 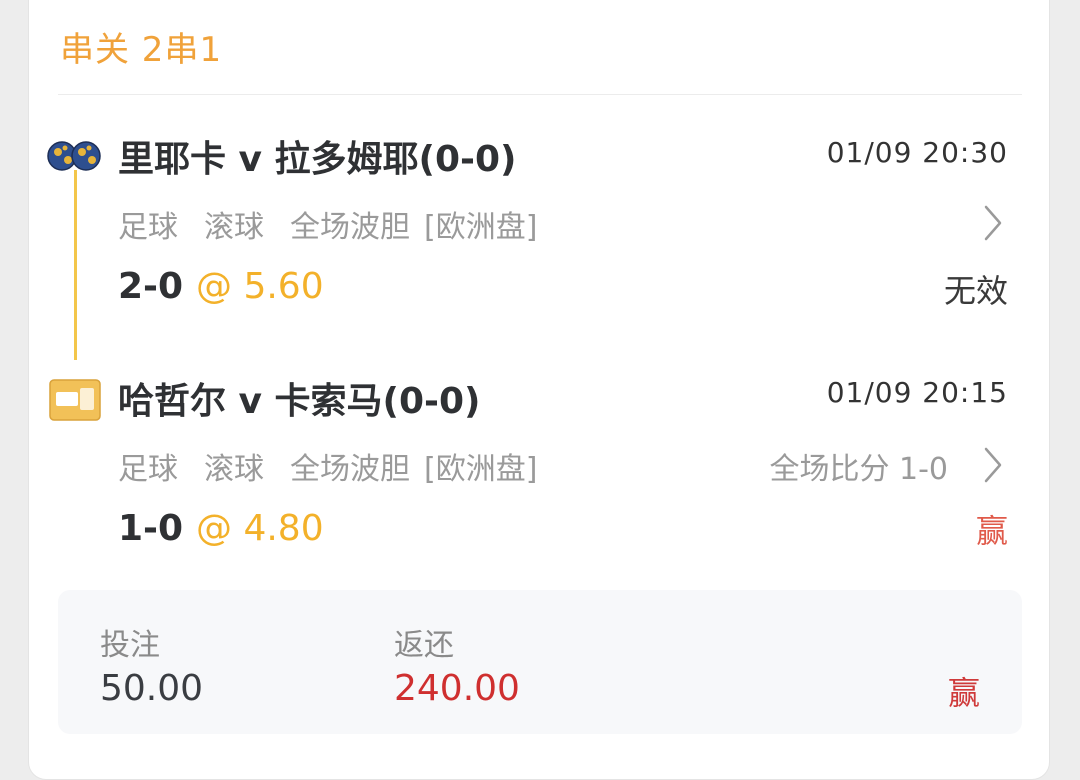 I want to click on soccer-balls-icon, so click(x=75, y=159).